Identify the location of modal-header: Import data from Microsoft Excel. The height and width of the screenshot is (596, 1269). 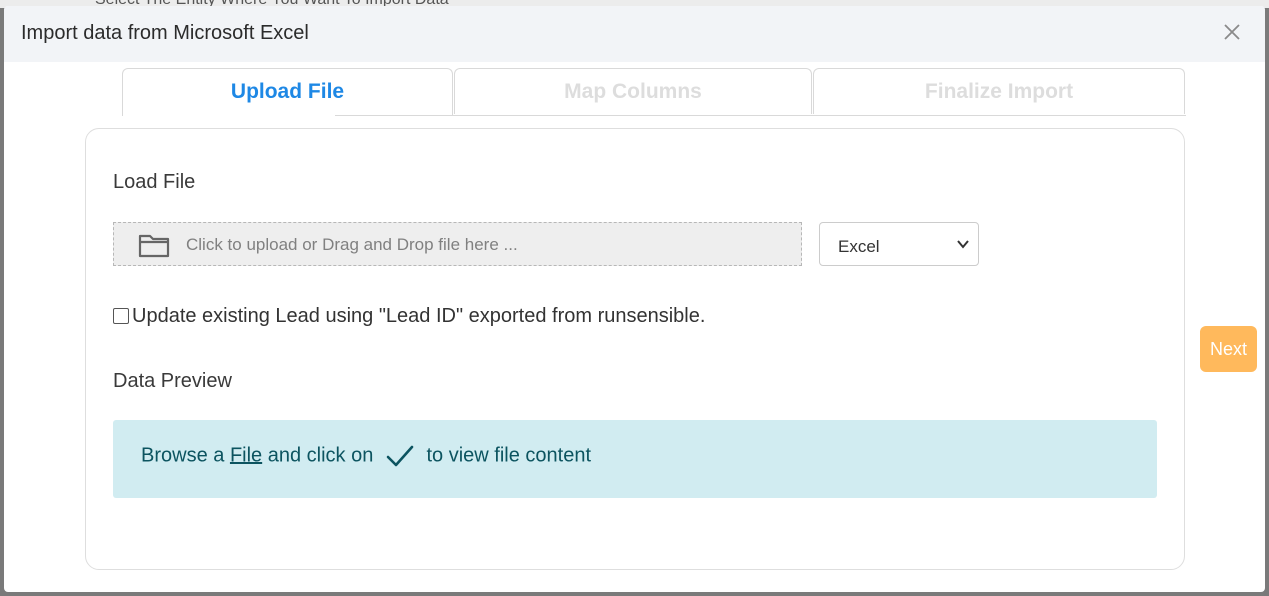
(634, 34).